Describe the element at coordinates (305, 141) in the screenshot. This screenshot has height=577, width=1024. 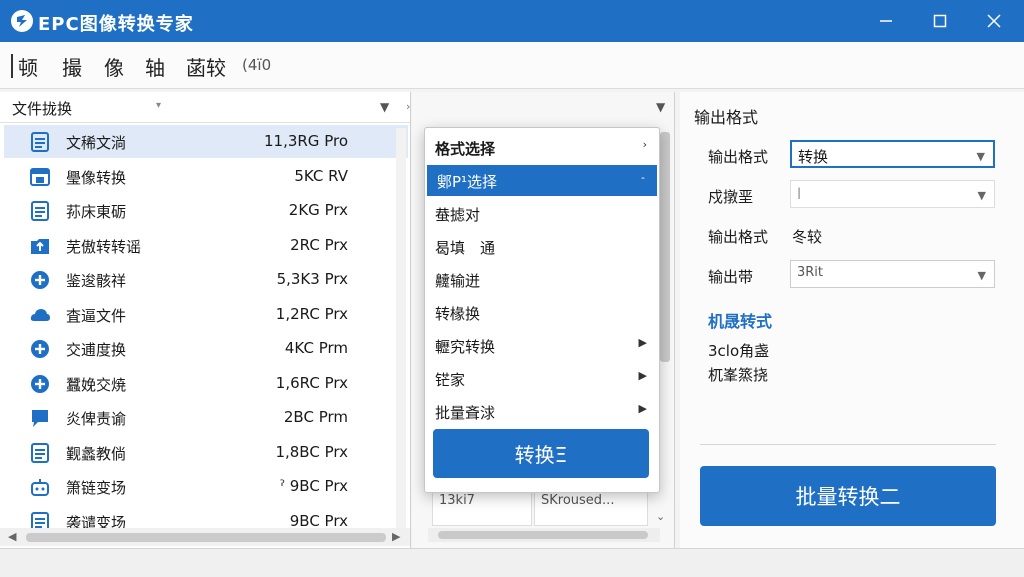
I see `file-size: 11,3RG Pro` at that location.